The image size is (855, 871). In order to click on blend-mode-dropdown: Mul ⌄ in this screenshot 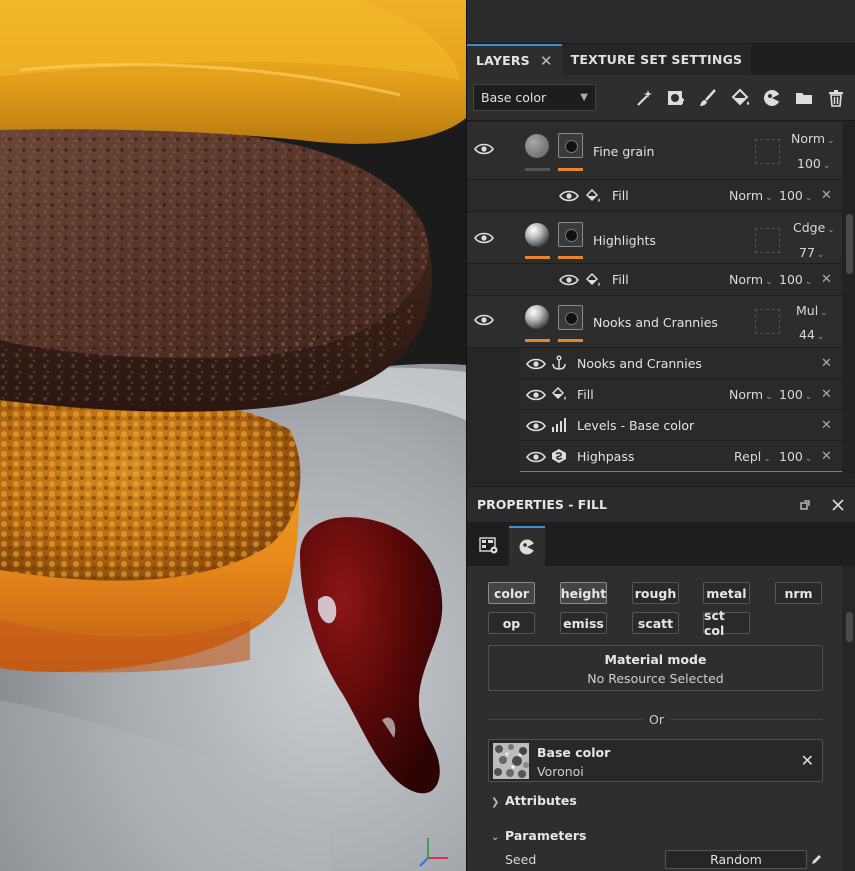, I will do `click(812, 310)`.